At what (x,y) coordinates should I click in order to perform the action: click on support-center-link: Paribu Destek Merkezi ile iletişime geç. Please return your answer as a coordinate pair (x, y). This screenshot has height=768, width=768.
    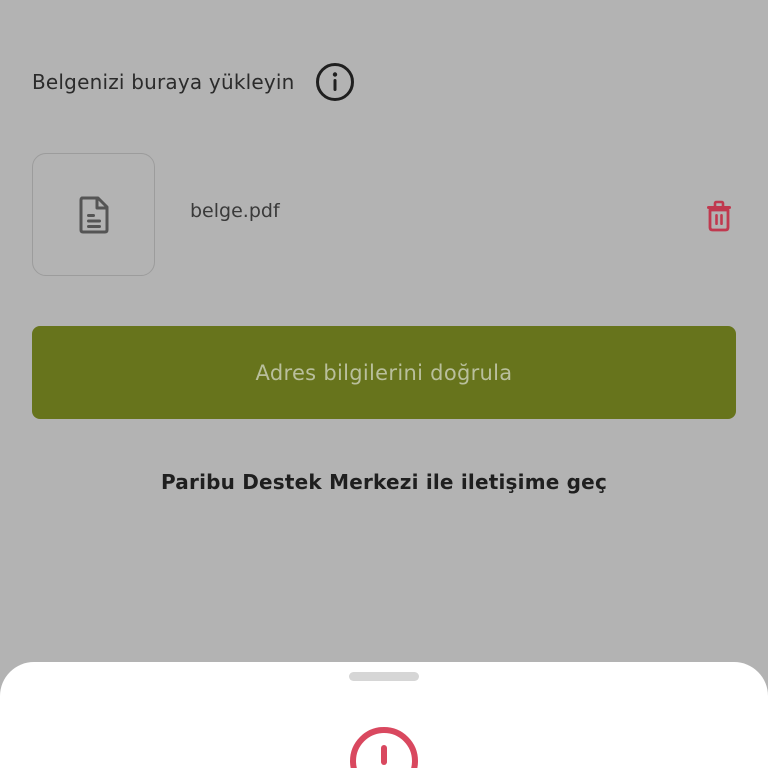
    Looking at the image, I should click on (384, 482).